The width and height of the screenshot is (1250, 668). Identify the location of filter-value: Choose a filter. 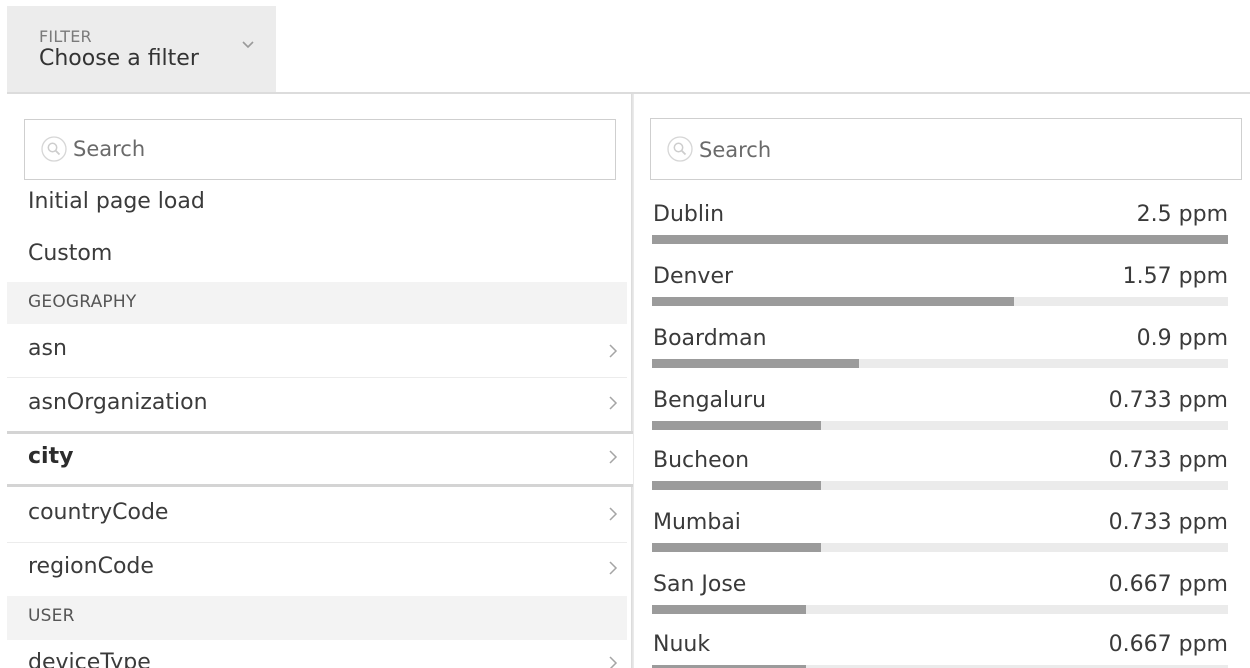
(119, 58).